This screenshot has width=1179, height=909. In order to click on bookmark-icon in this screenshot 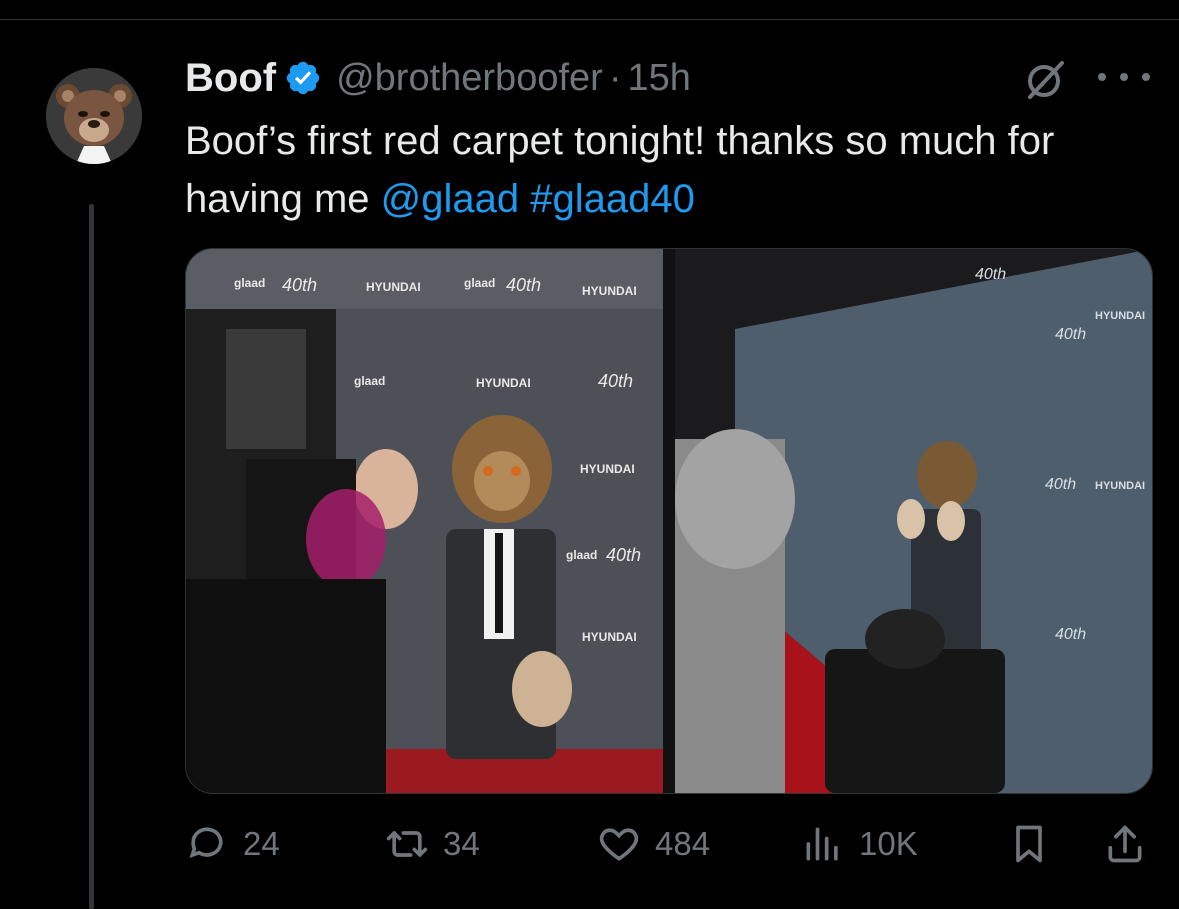, I will do `click(1029, 844)`.